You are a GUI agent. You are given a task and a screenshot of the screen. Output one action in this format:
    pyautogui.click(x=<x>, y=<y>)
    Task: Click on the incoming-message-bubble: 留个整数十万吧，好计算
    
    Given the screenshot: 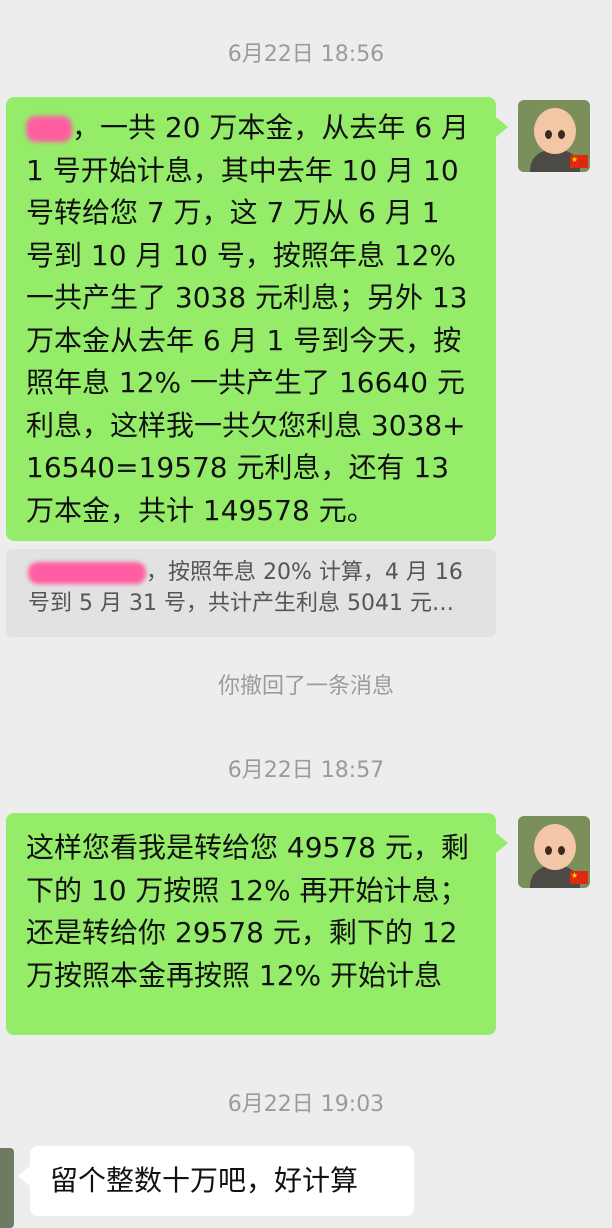 What is the action you would take?
    pyautogui.click(x=216, y=1181)
    